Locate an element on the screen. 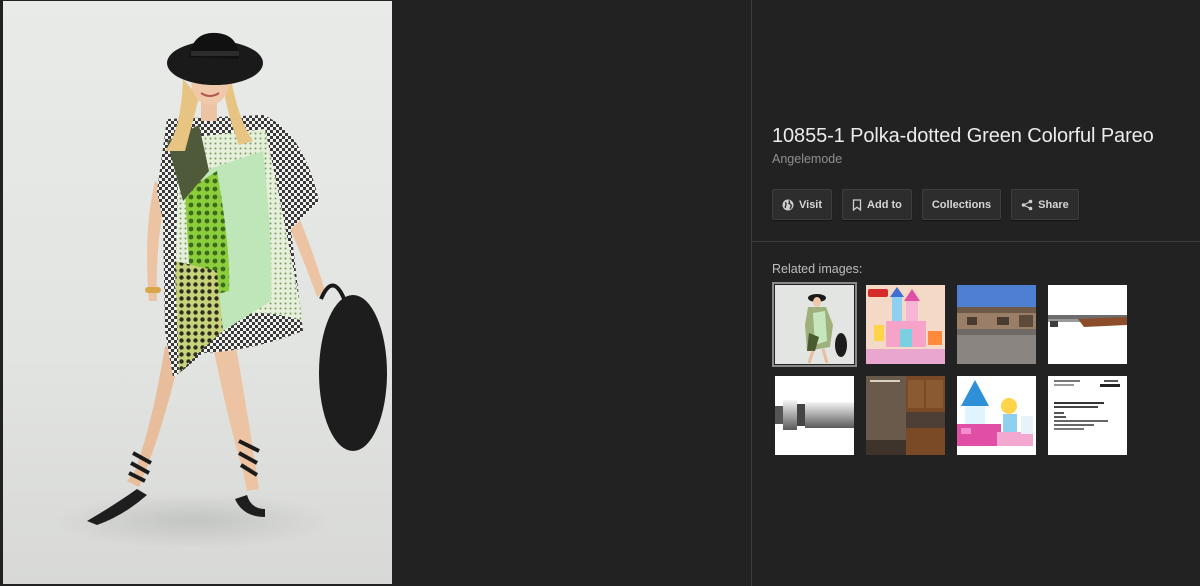 The image size is (1200, 586). section-divider is located at coordinates (976, 241).